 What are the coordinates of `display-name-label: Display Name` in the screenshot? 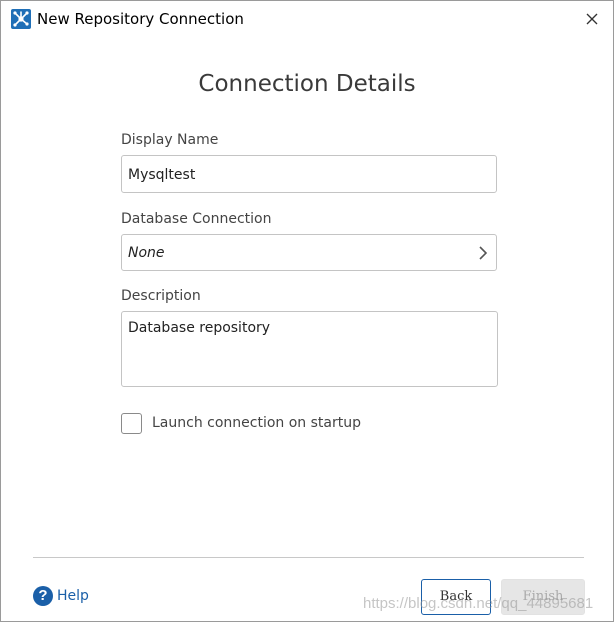 It's located at (170, 140).